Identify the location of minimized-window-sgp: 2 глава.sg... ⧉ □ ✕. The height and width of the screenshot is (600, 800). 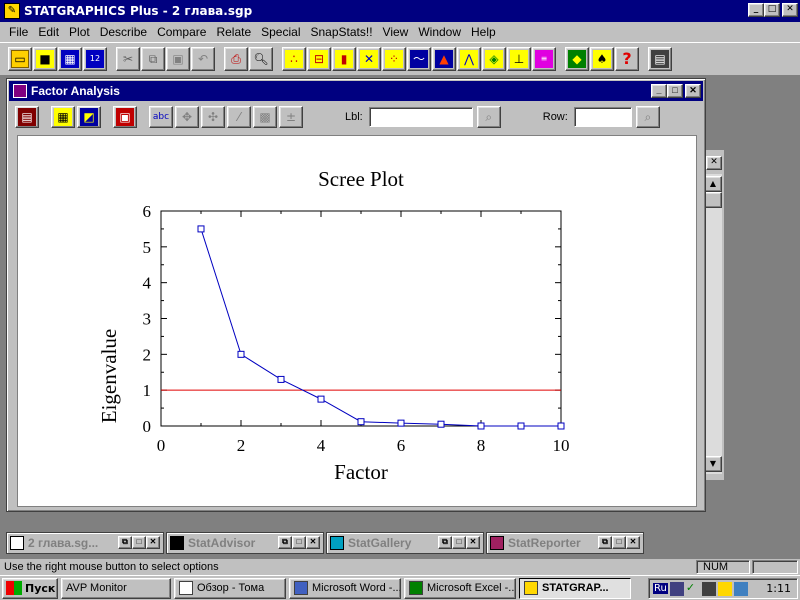
(85, 543).